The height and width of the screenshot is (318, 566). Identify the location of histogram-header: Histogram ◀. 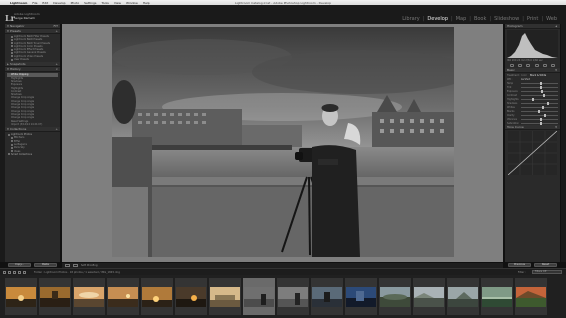
(532, 26).